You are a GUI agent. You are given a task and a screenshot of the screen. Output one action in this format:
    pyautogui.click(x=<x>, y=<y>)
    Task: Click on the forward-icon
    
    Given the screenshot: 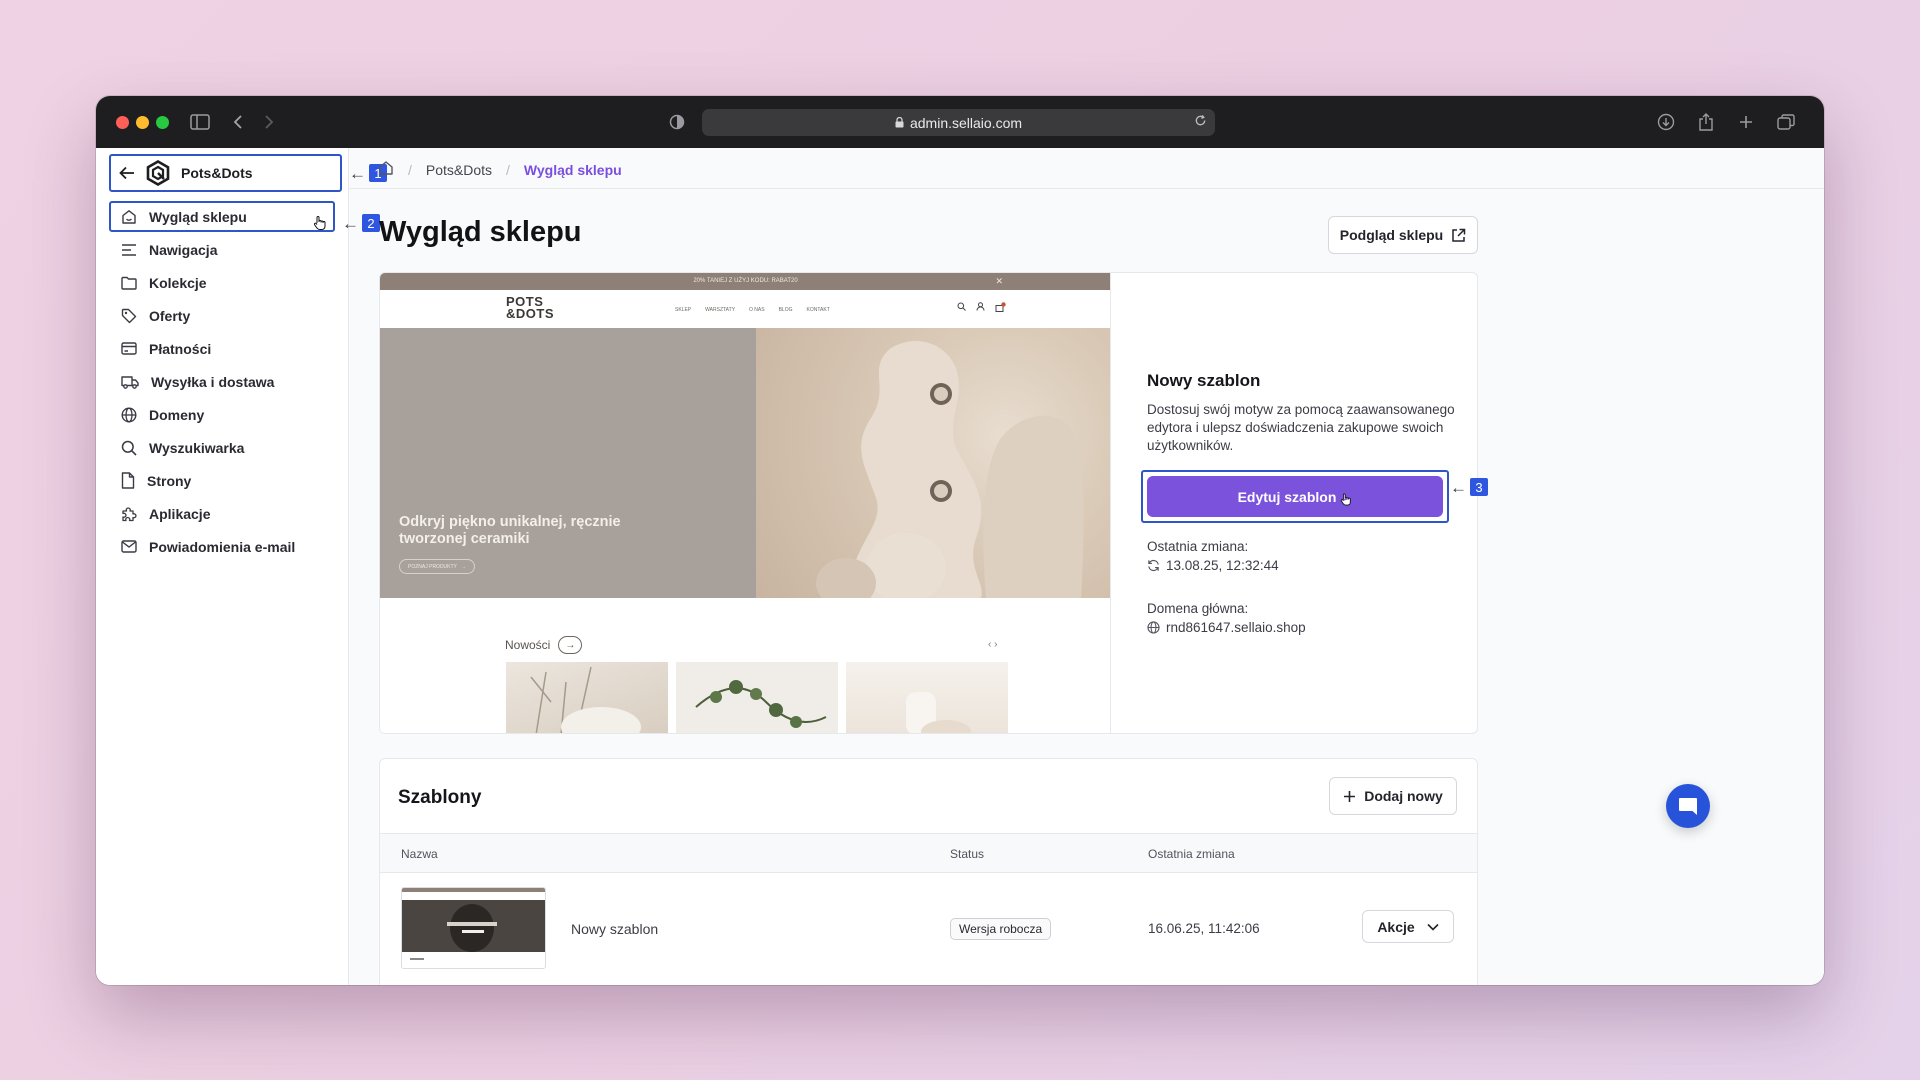 What is the action you would take?
    pyautogui.click(x=269, y=122)
    